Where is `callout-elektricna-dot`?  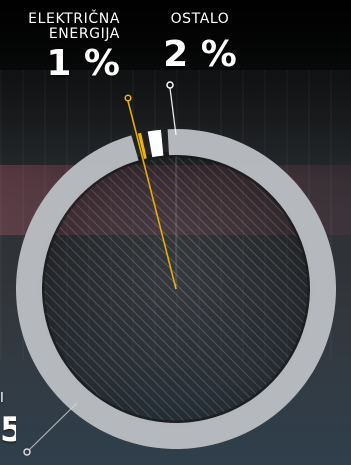
callout-elektricna-dot is located at coordinates (128, 98).